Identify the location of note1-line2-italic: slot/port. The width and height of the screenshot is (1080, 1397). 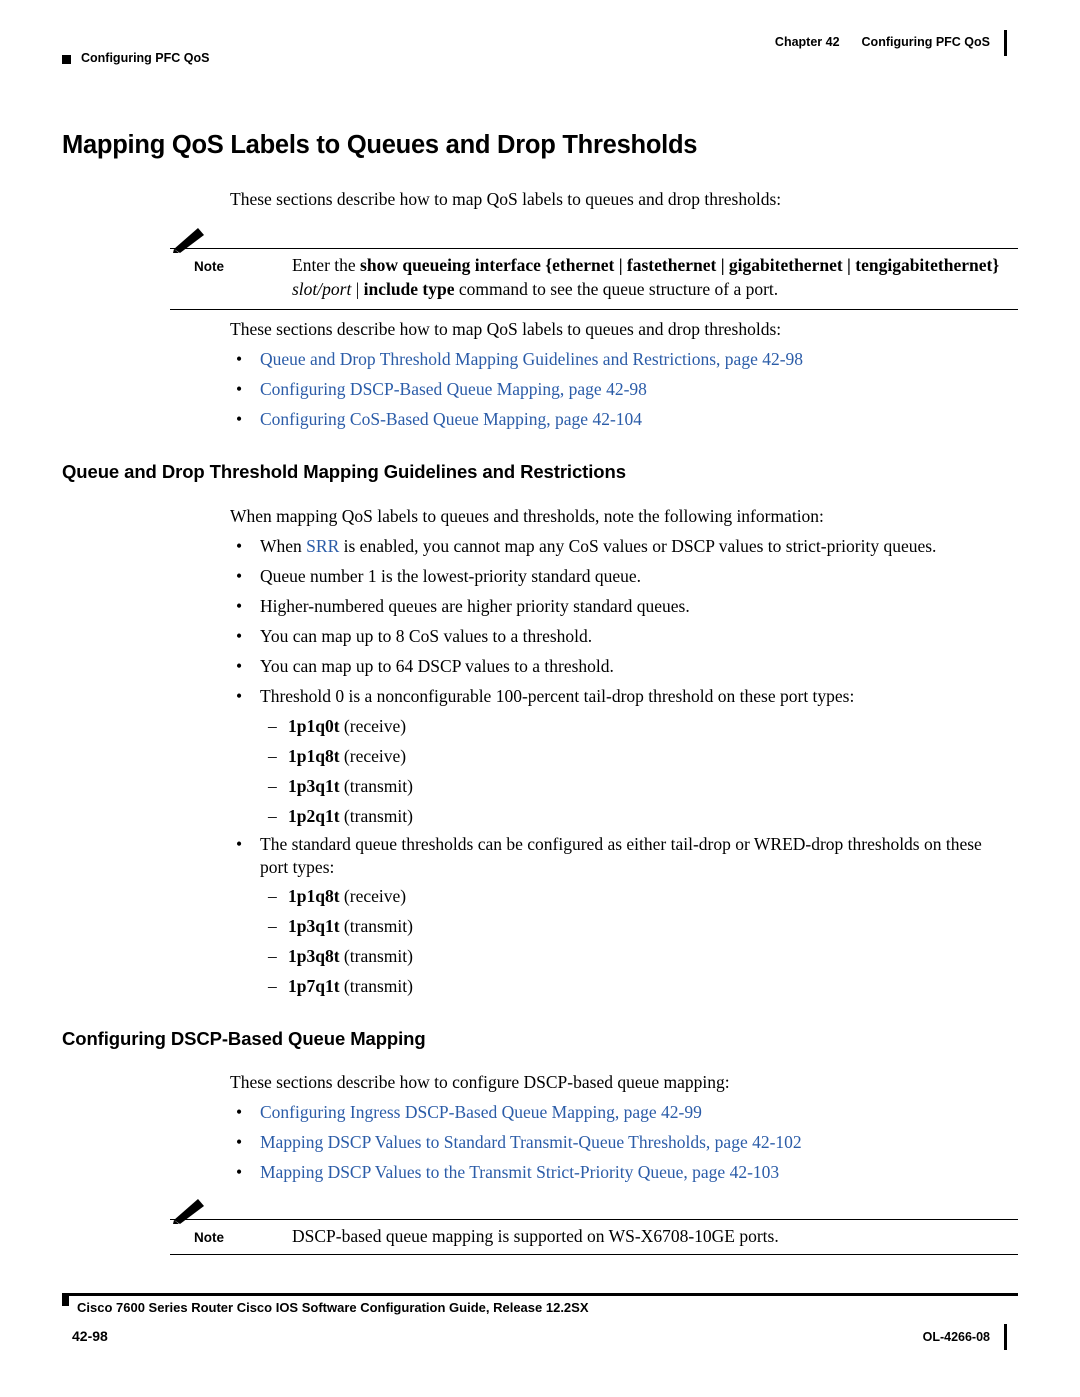
(322, 288).